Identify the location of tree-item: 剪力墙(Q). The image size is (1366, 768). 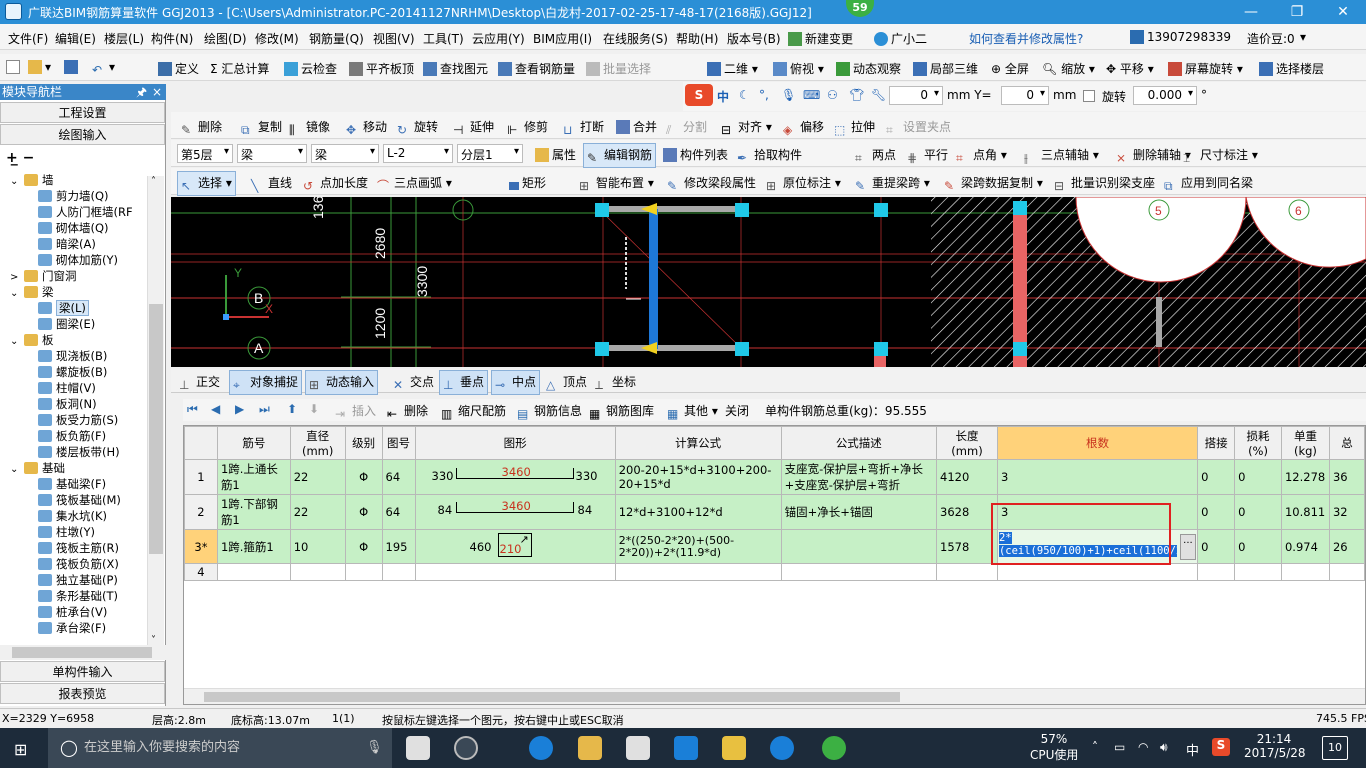
(73, 196).